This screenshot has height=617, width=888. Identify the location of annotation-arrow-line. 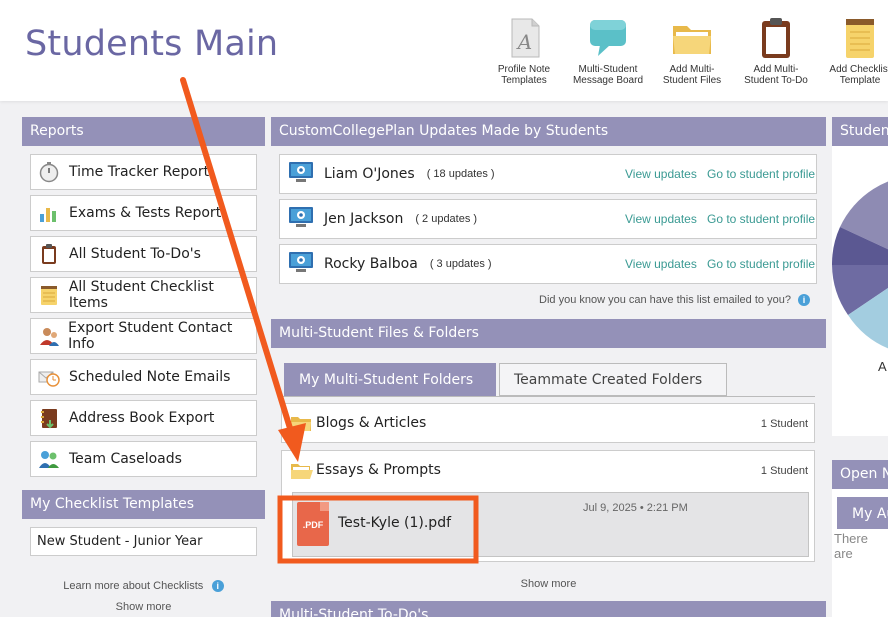
(238, 259).